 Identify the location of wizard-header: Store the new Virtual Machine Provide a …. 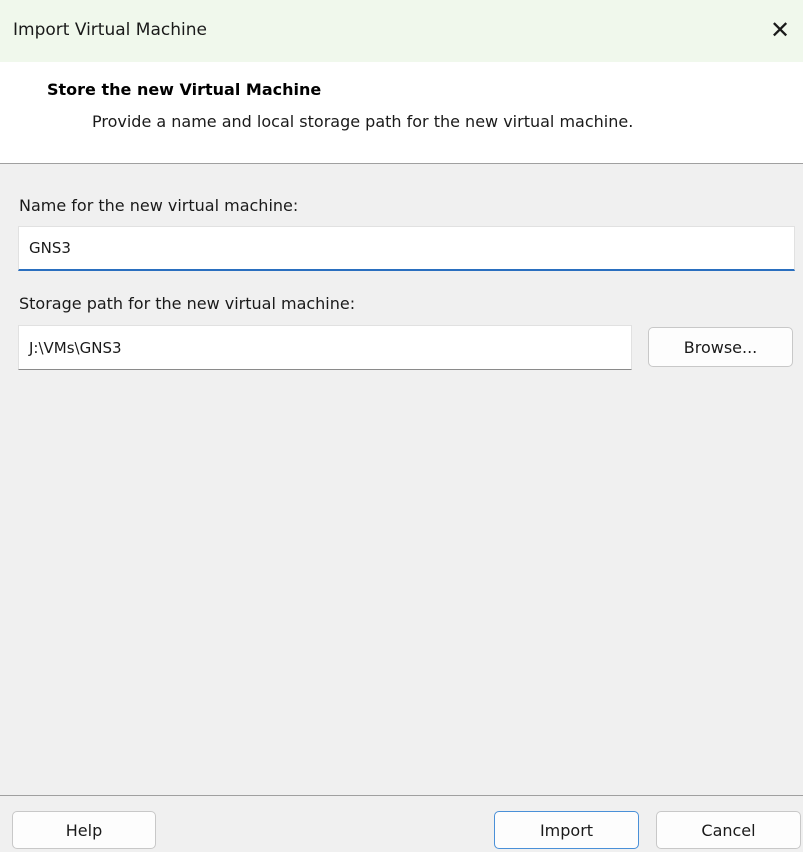
(401, 112).